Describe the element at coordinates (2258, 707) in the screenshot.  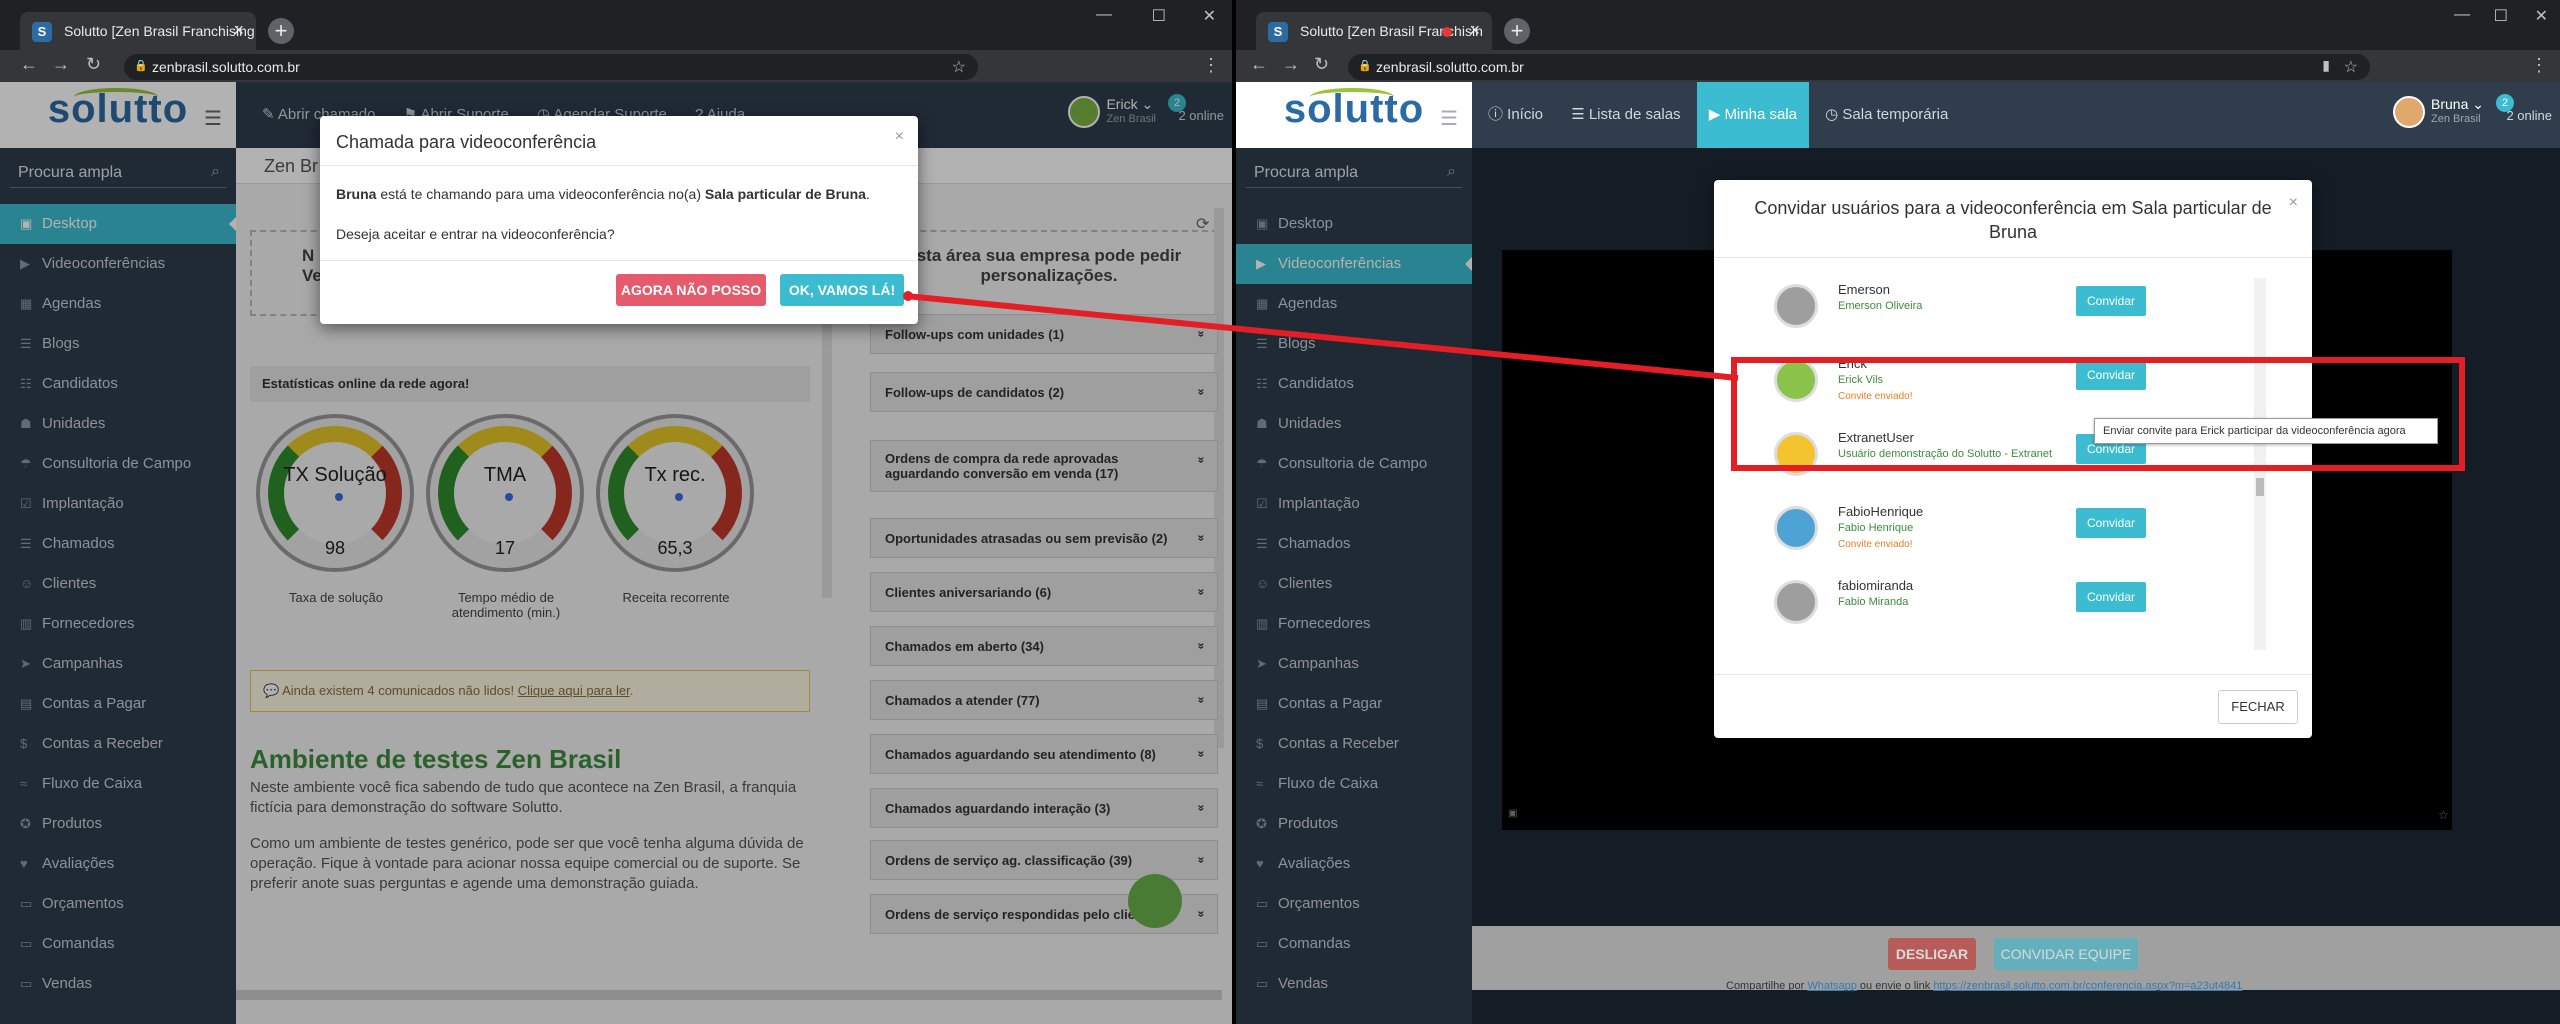
I see `close-modal-button: FECHAR` at that location.